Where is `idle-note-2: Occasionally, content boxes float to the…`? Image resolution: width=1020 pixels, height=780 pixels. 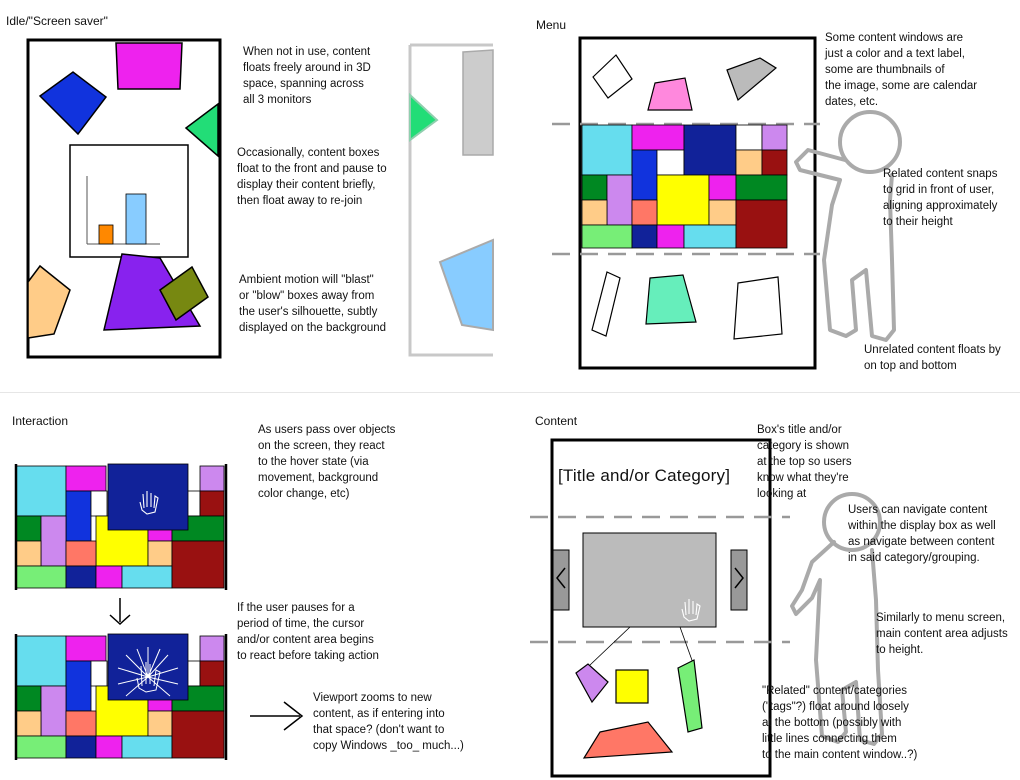
idle-note-2: Occasionally, content boxes float to the… is located at coordinates (312, 177).